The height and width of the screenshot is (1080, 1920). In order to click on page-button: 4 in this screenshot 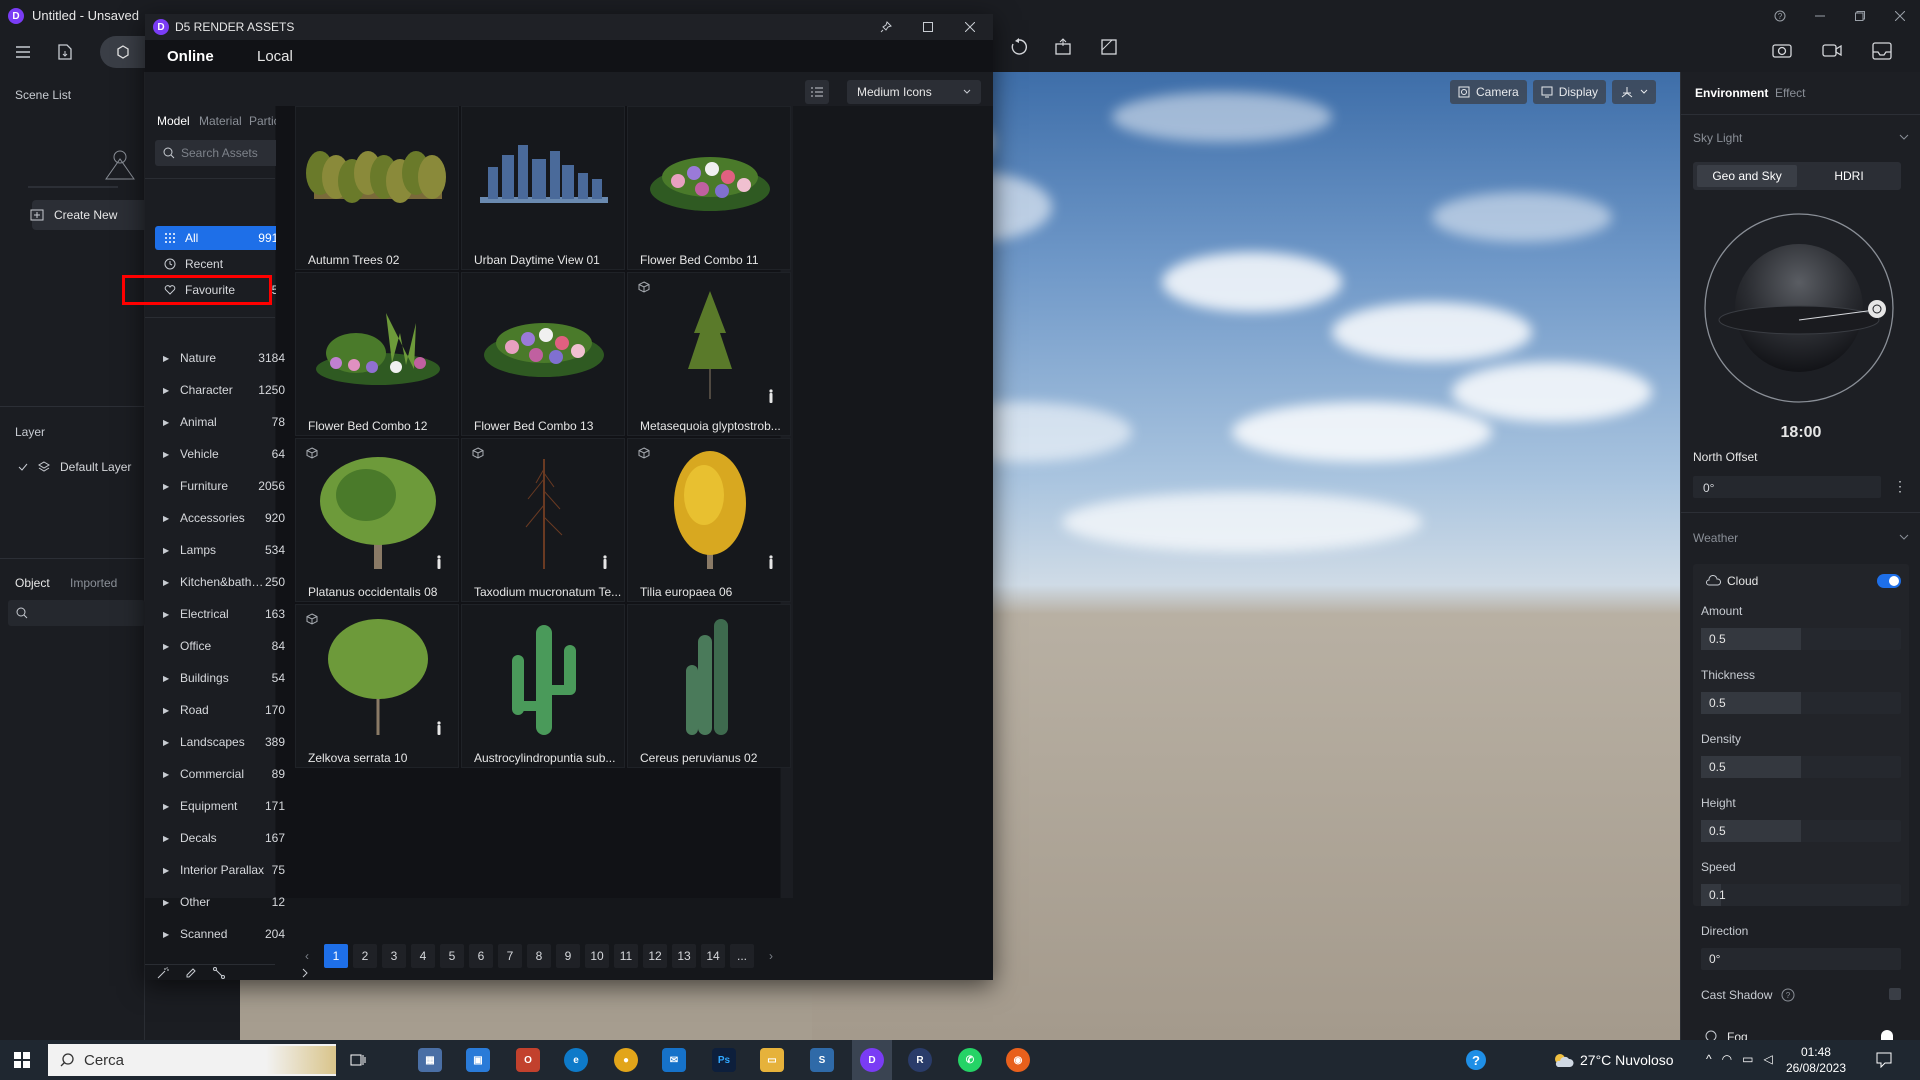, I will do `click(423, 956)`.